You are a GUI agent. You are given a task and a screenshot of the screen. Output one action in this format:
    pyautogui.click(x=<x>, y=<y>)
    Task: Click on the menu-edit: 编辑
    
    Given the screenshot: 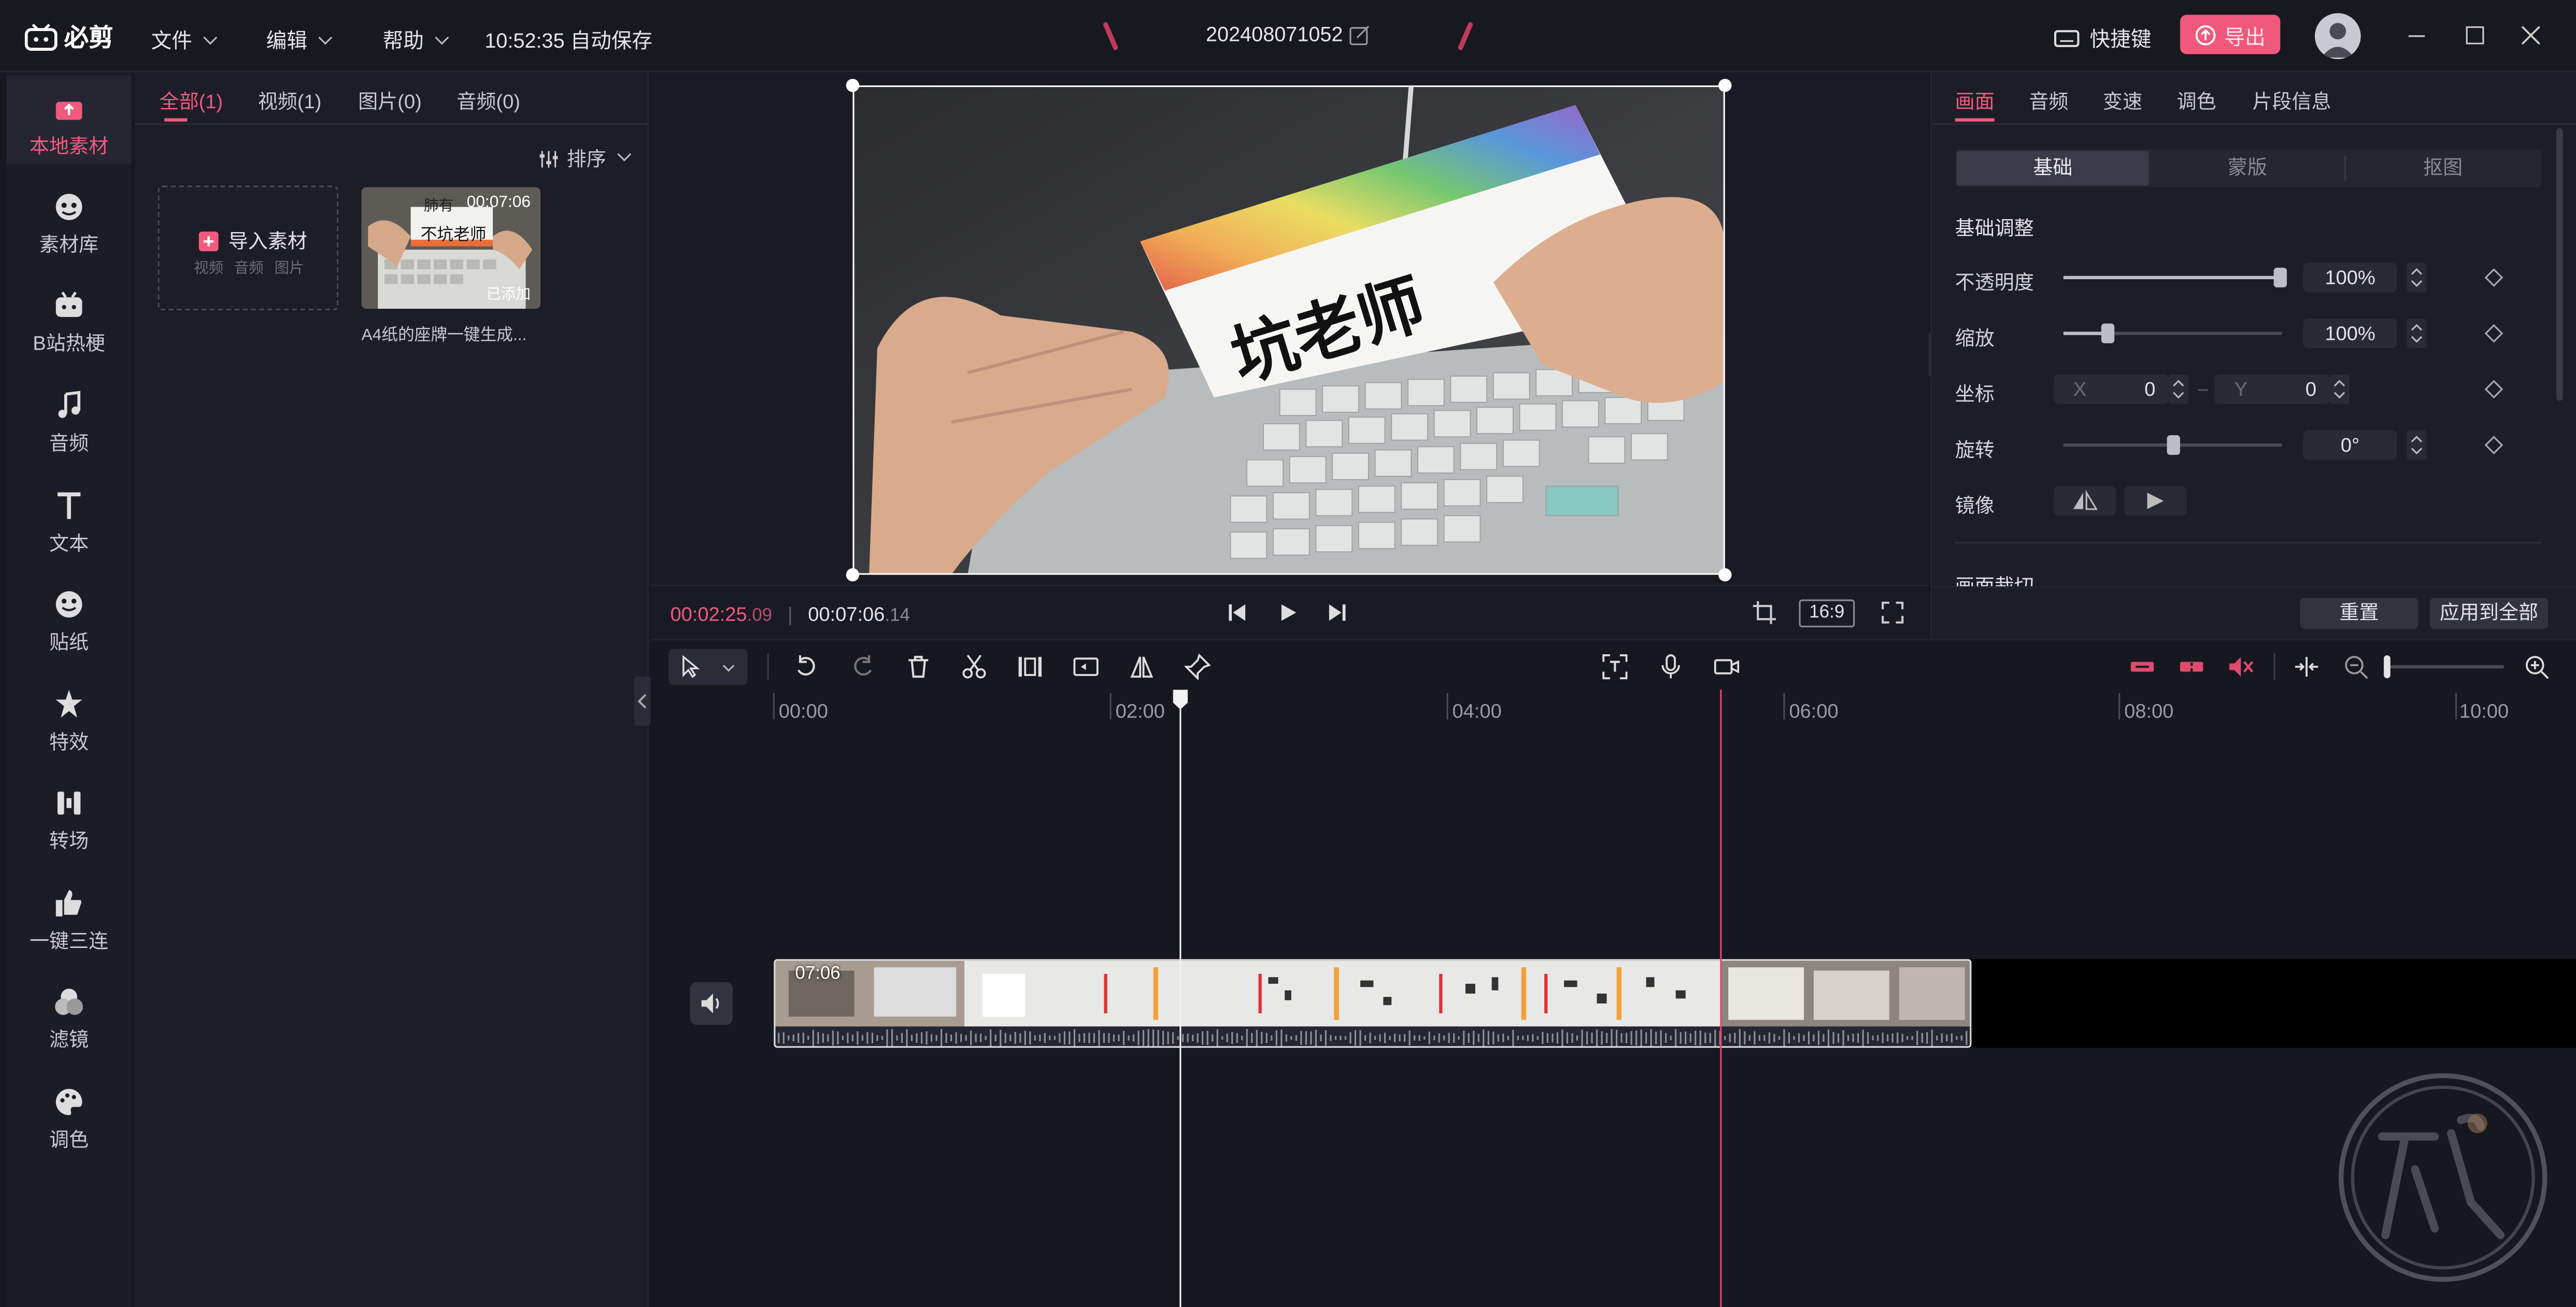 What is the action you would take?
    pyautogui.click(x=299, y=38)
    